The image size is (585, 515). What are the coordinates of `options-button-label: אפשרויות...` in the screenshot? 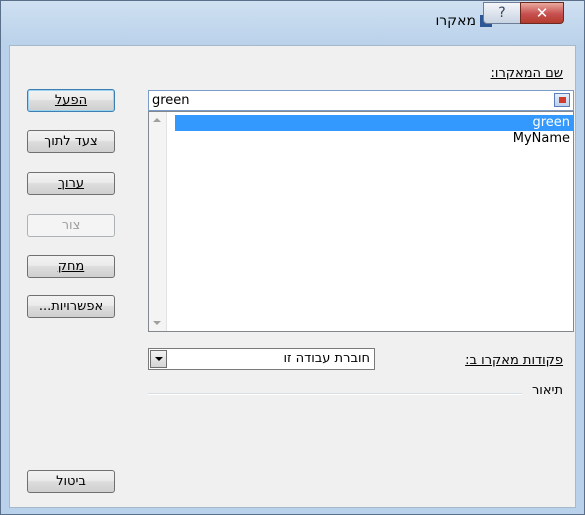 It's located at (71, 306).